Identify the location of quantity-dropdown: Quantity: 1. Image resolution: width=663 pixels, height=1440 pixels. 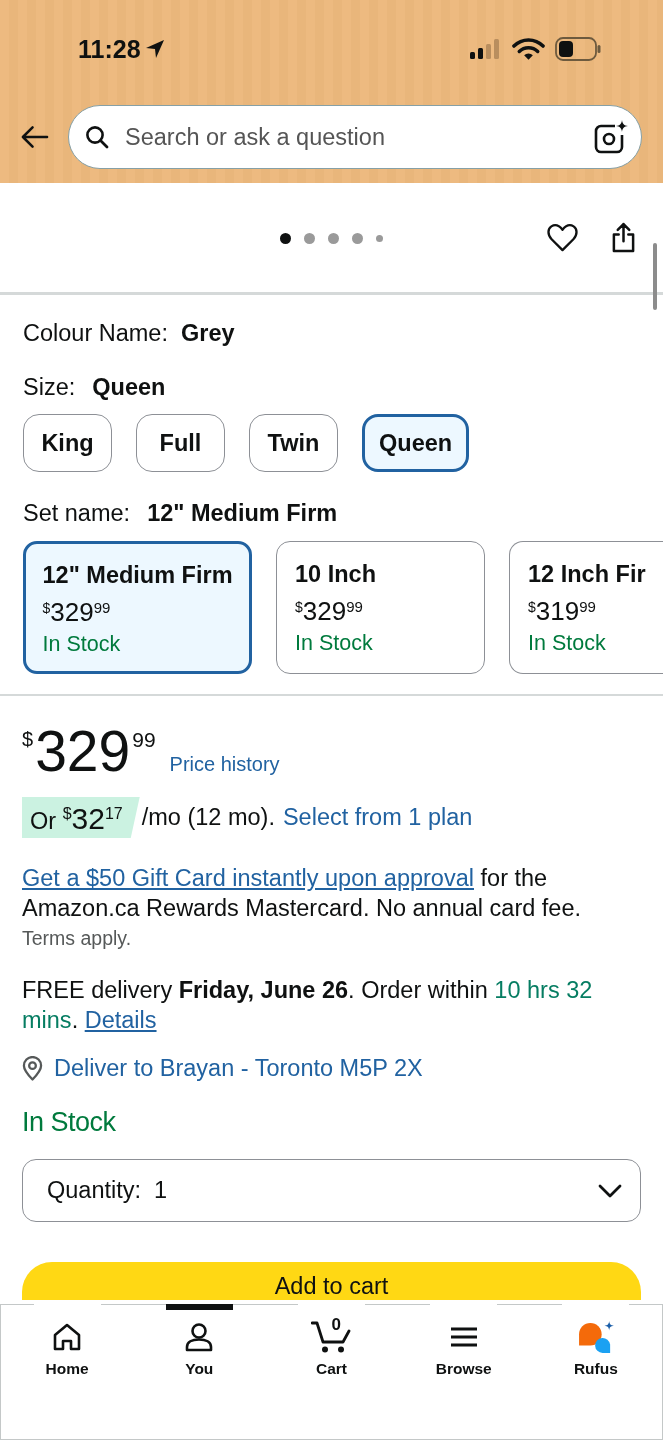
(331, 1190).